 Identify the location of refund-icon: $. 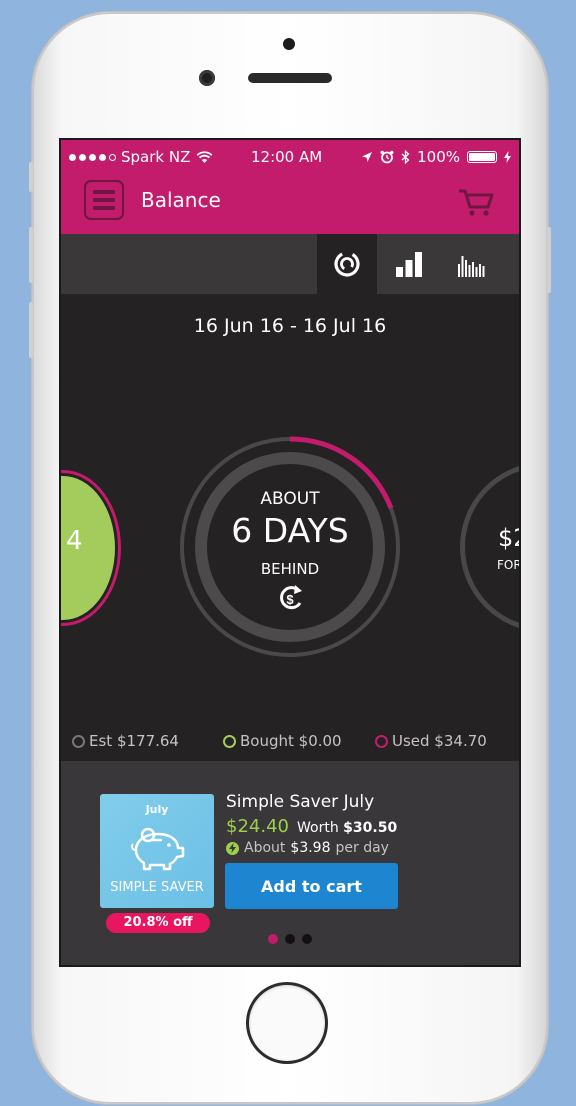
(291, 597).